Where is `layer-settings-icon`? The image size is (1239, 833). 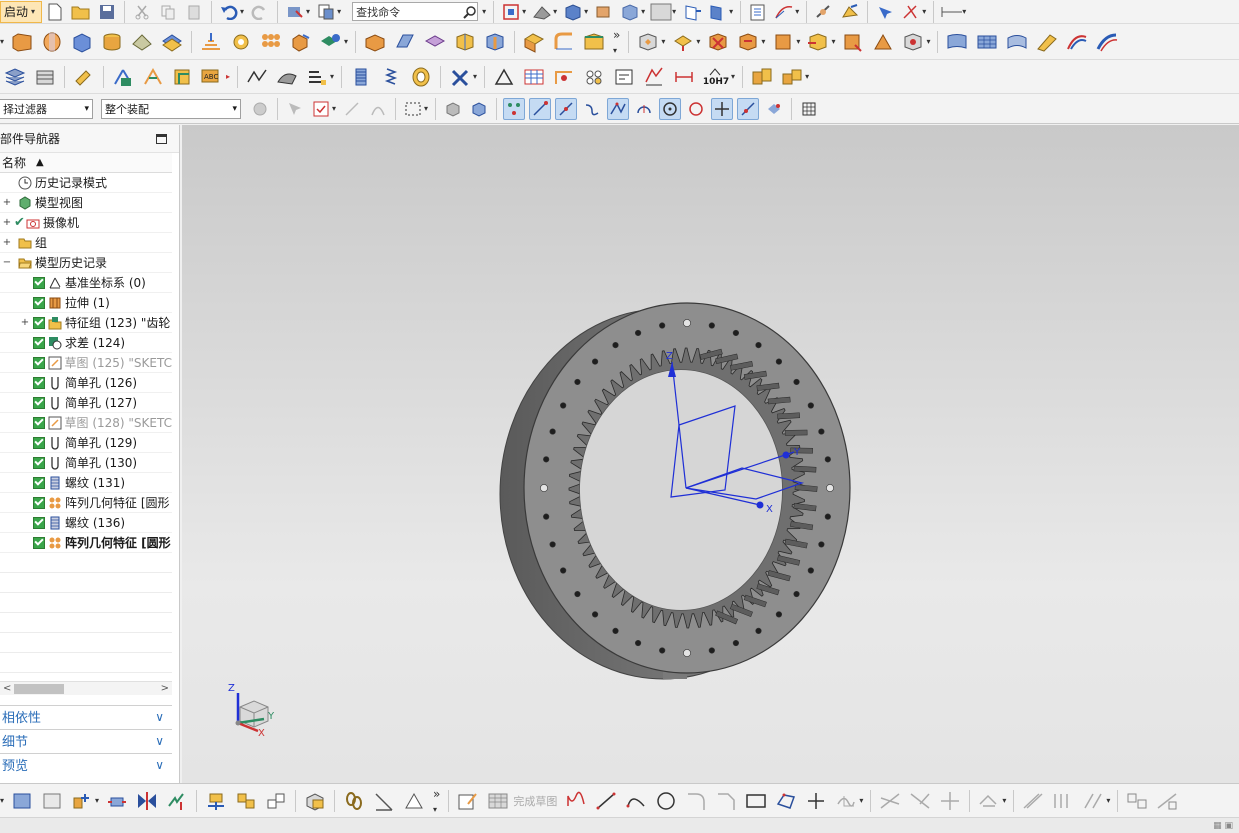
layer-settings-icon is located at coordinates (692, 12).